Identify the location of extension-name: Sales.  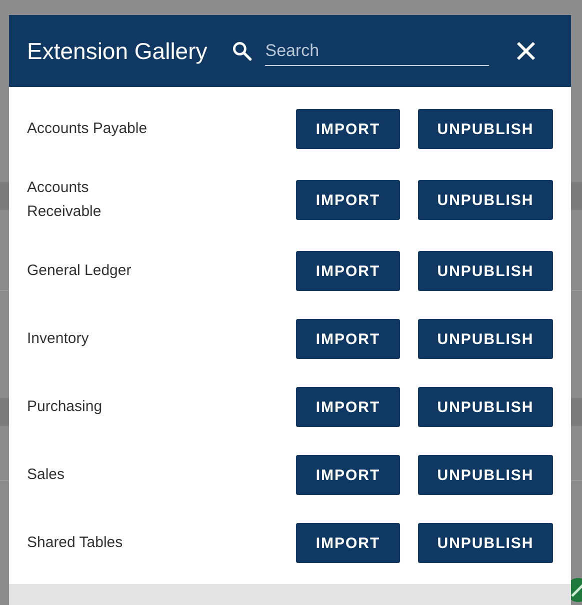
(46, 475).